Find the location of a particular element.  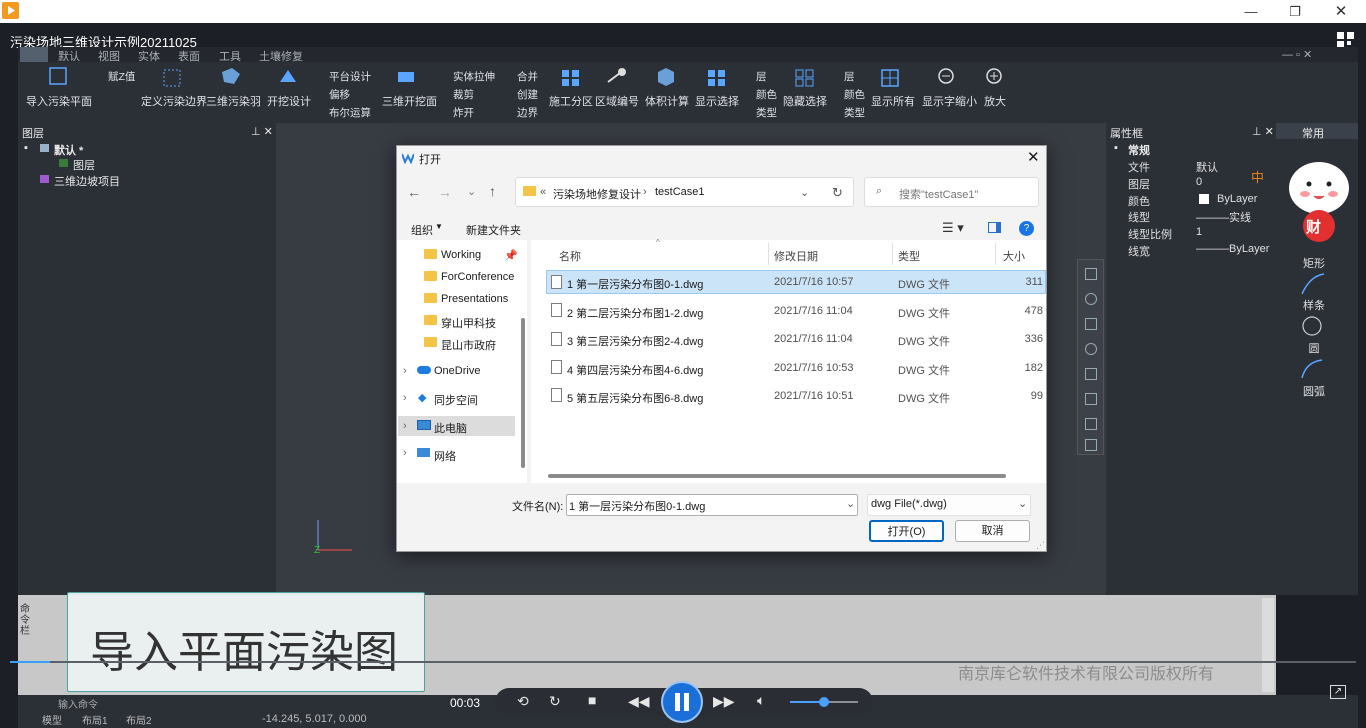

refresh-button: ↻ is located at coordinates (837, 193).